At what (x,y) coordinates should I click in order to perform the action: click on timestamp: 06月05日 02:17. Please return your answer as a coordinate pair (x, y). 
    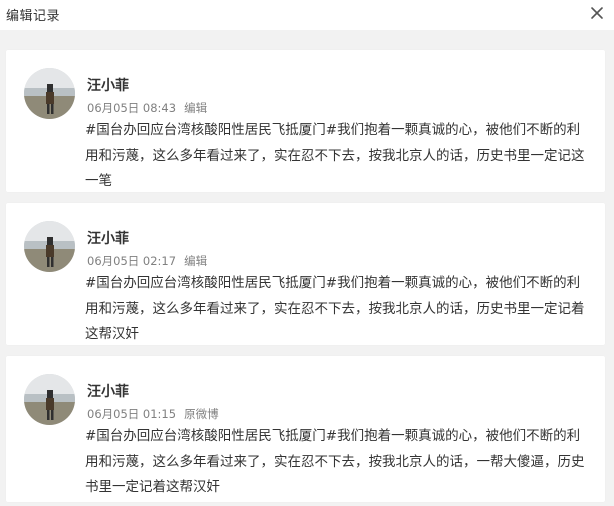
    Looking at the image, I should click on (132, 261).